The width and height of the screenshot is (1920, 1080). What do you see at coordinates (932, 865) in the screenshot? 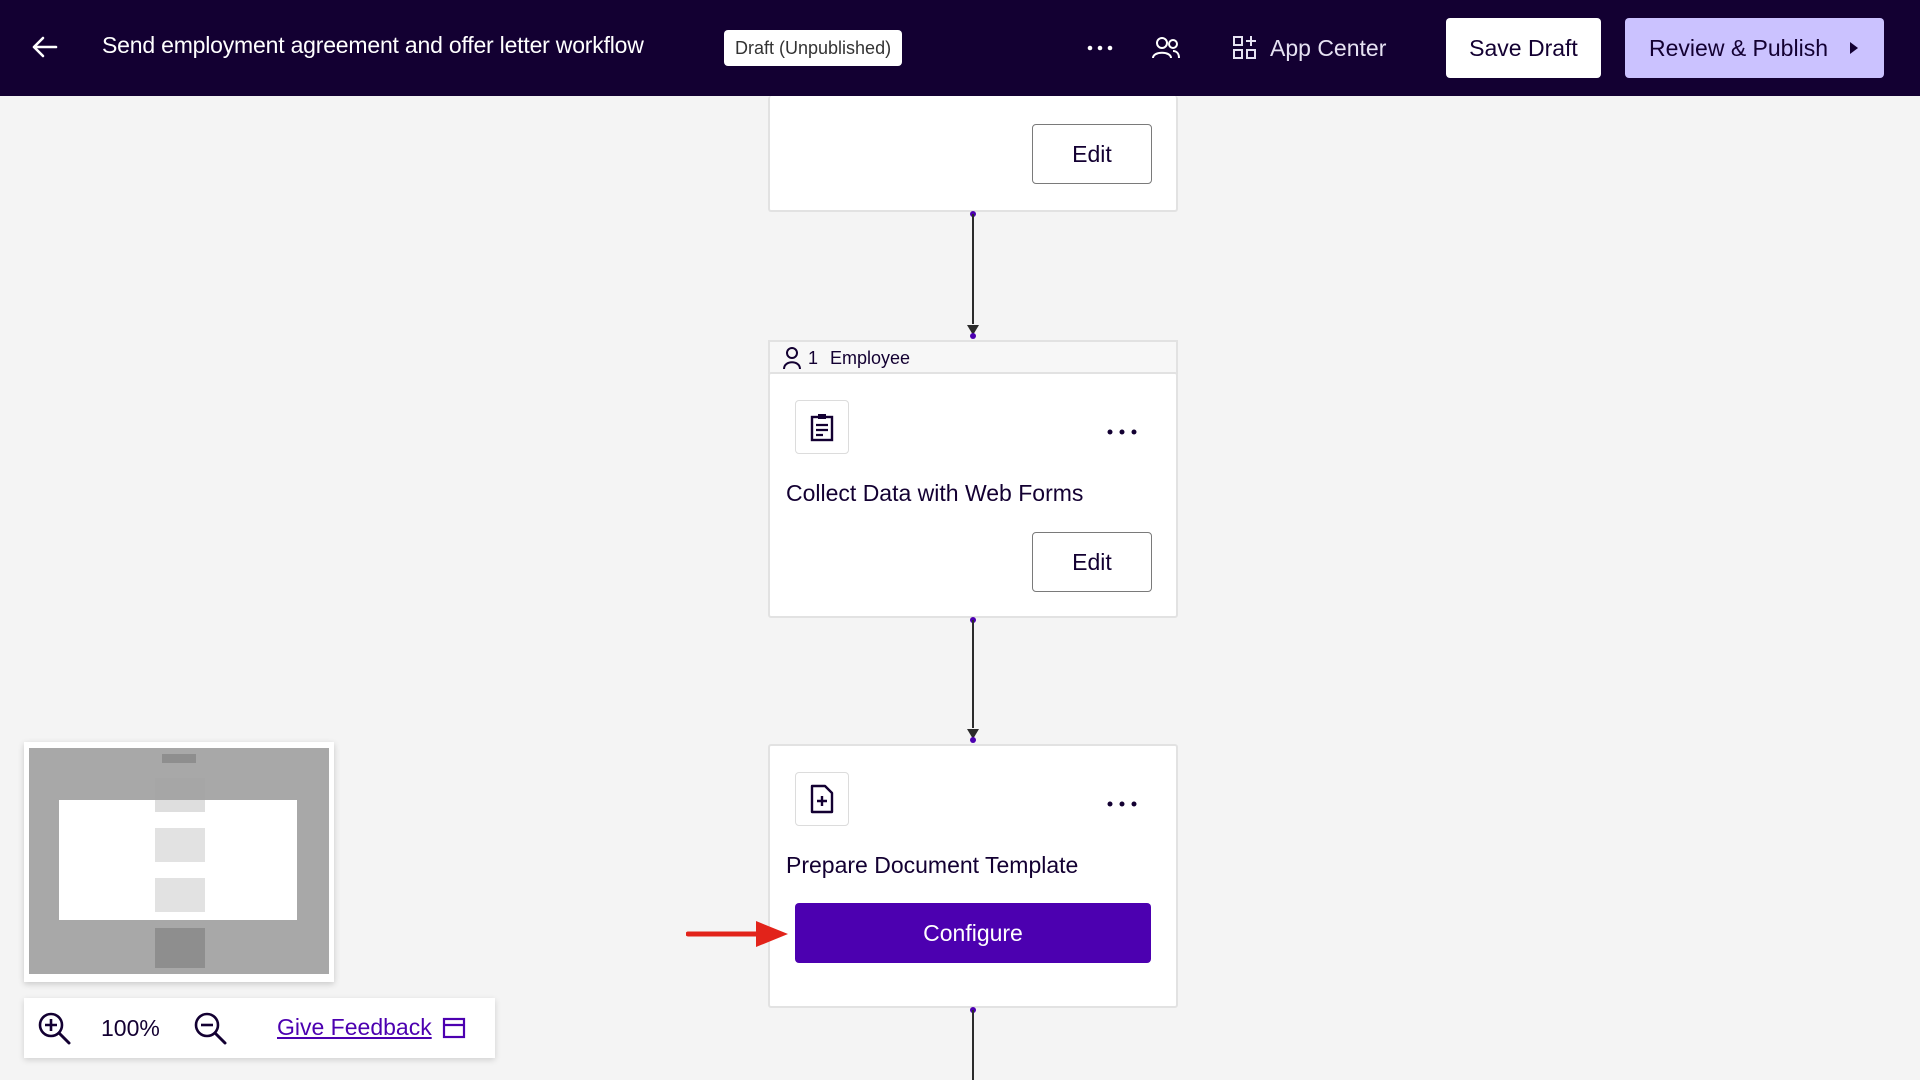
I see `step-title: Prepare Document Template` at bounding box center [932, 865].